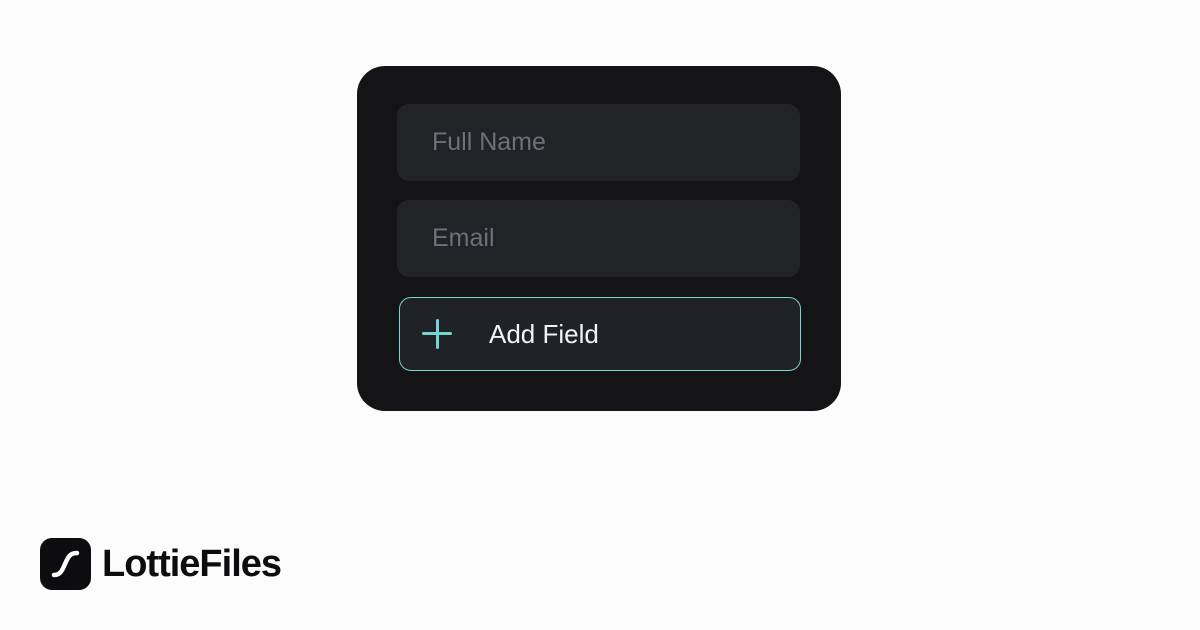 The image size is (1200, 630). What do you see at coordinates (437, 334) in the screenshot?
I see `plus-icon` at bounding box center [437, 334].